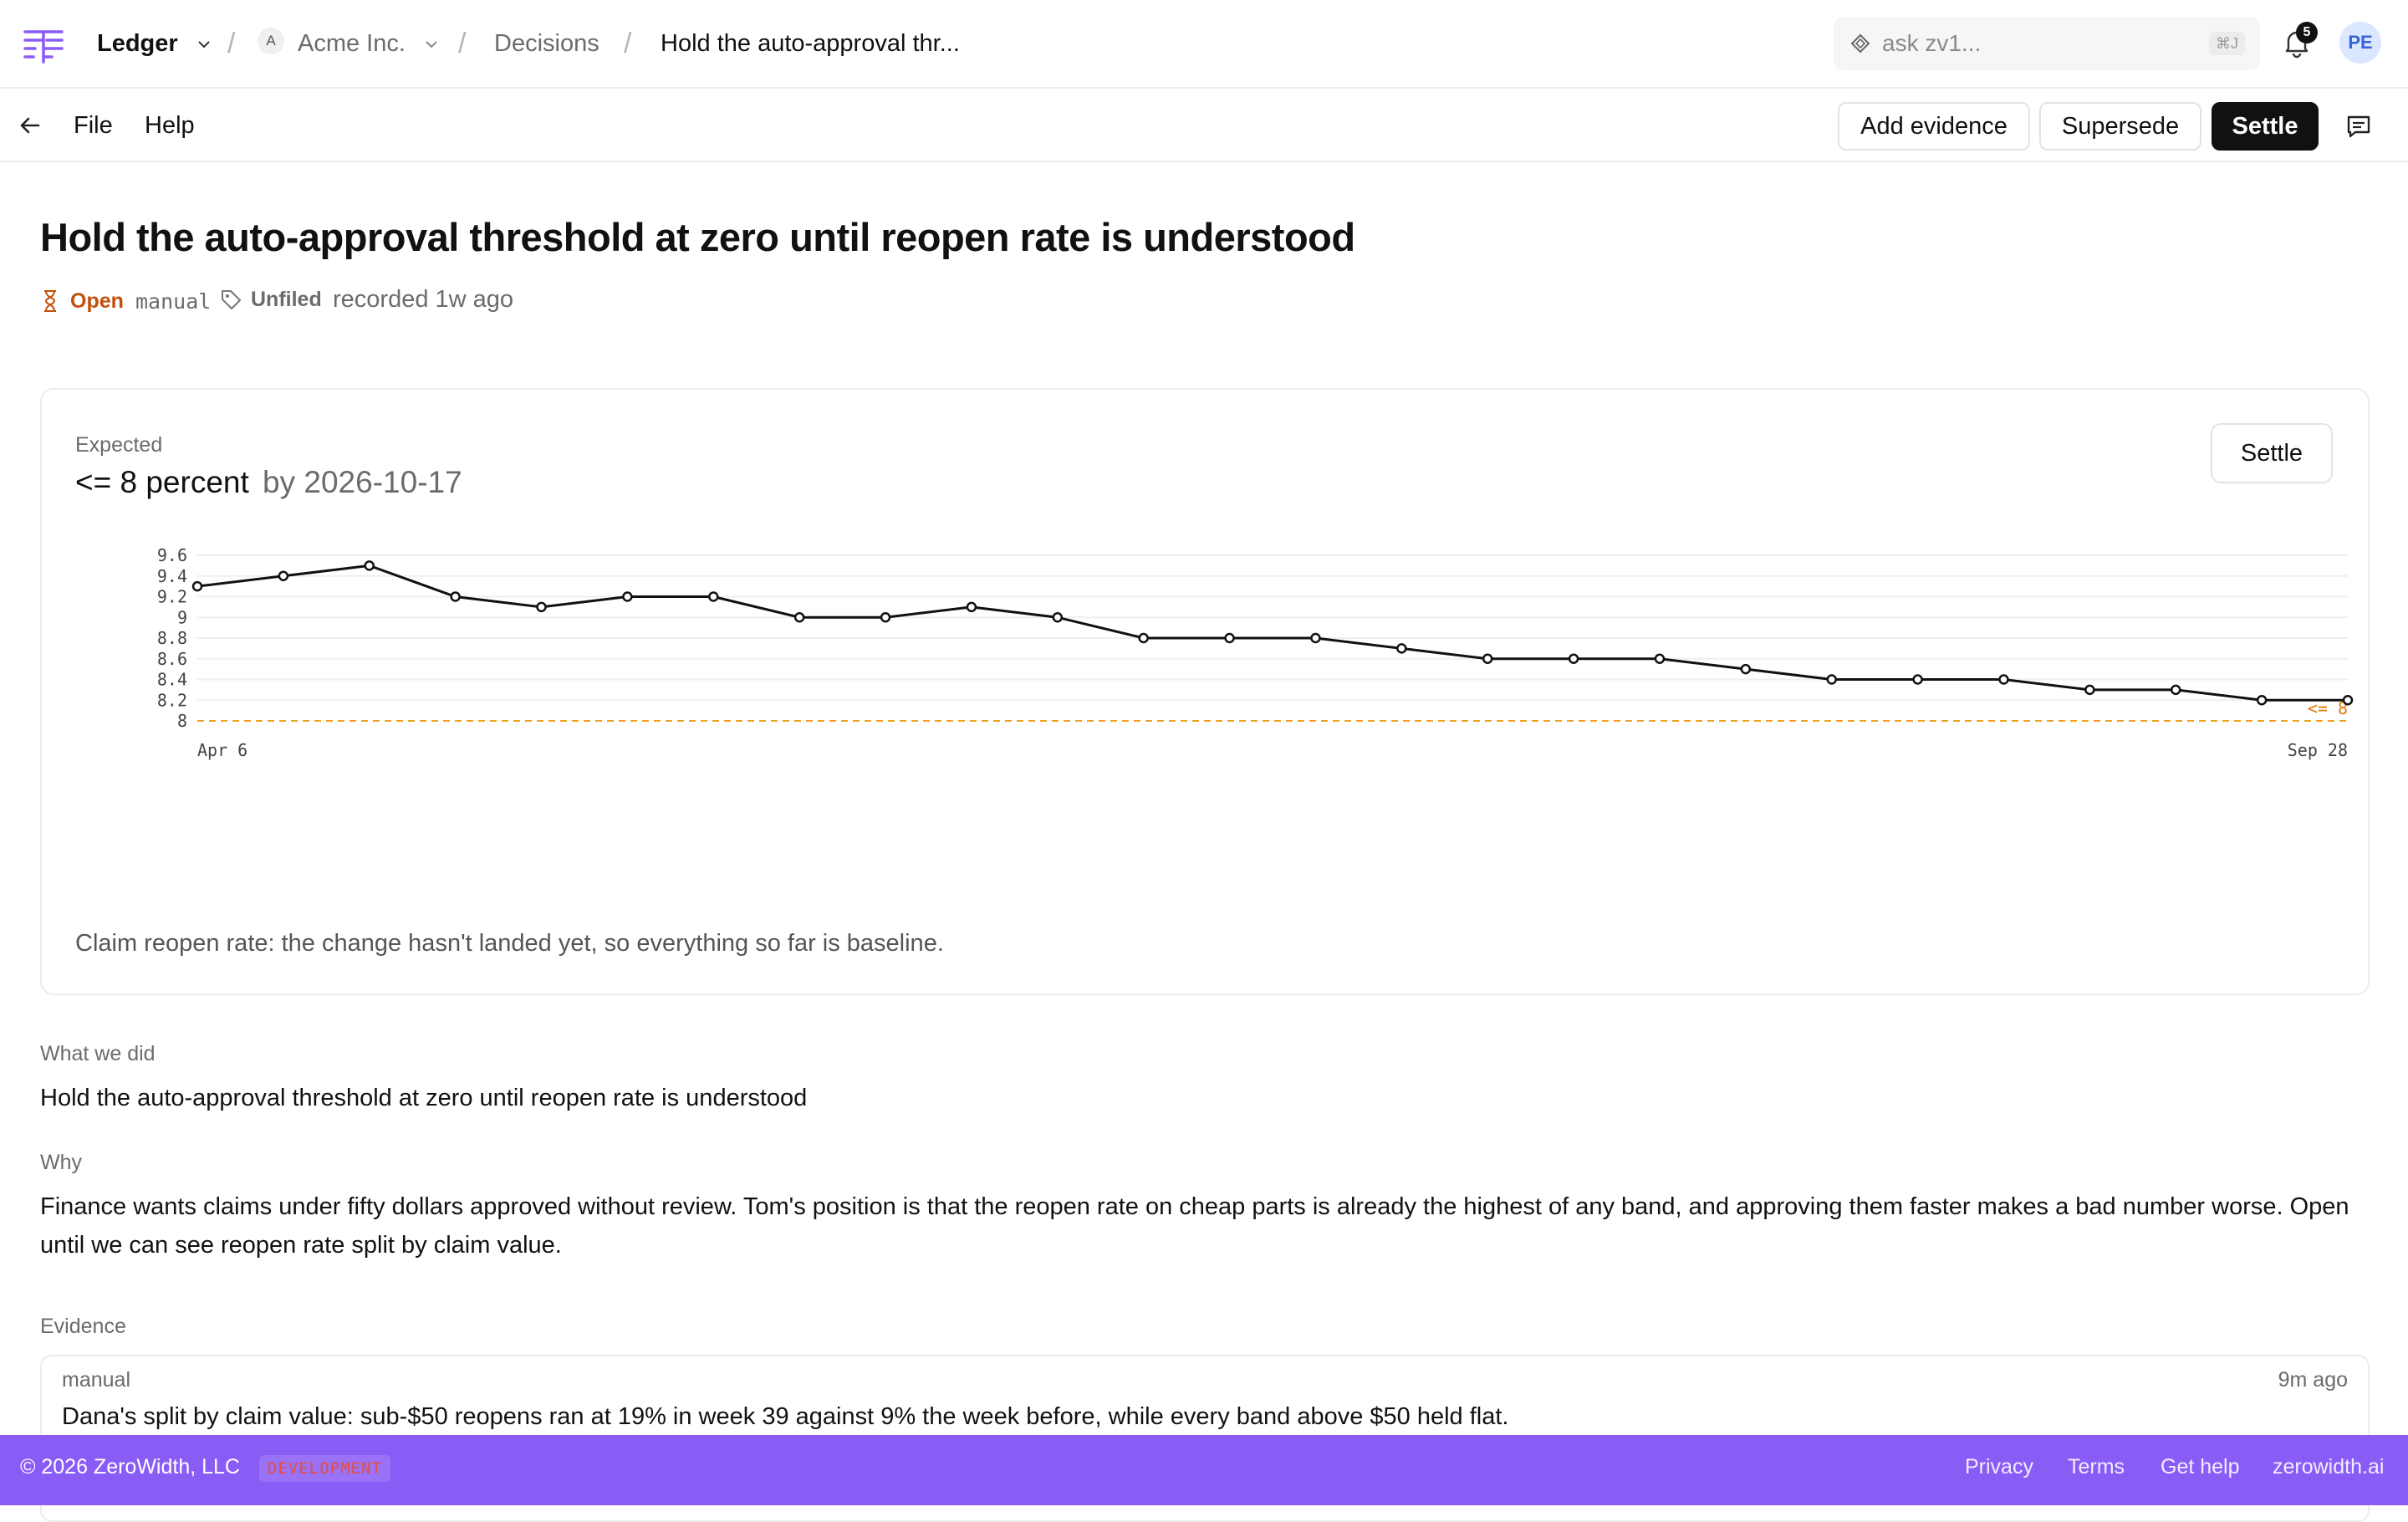  What do you see at coordinates (271, 41) in the screenshot?
I see `org-avatar: A` at bounding box center [271, 41].